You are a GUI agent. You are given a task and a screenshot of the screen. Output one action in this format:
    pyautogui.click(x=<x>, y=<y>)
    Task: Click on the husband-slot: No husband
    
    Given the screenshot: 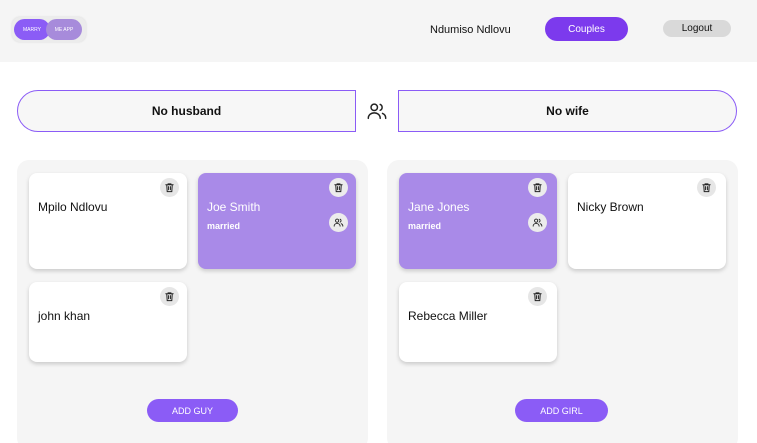 What is the action you would take?
    pyautogui.click(x=186, y=111)
    